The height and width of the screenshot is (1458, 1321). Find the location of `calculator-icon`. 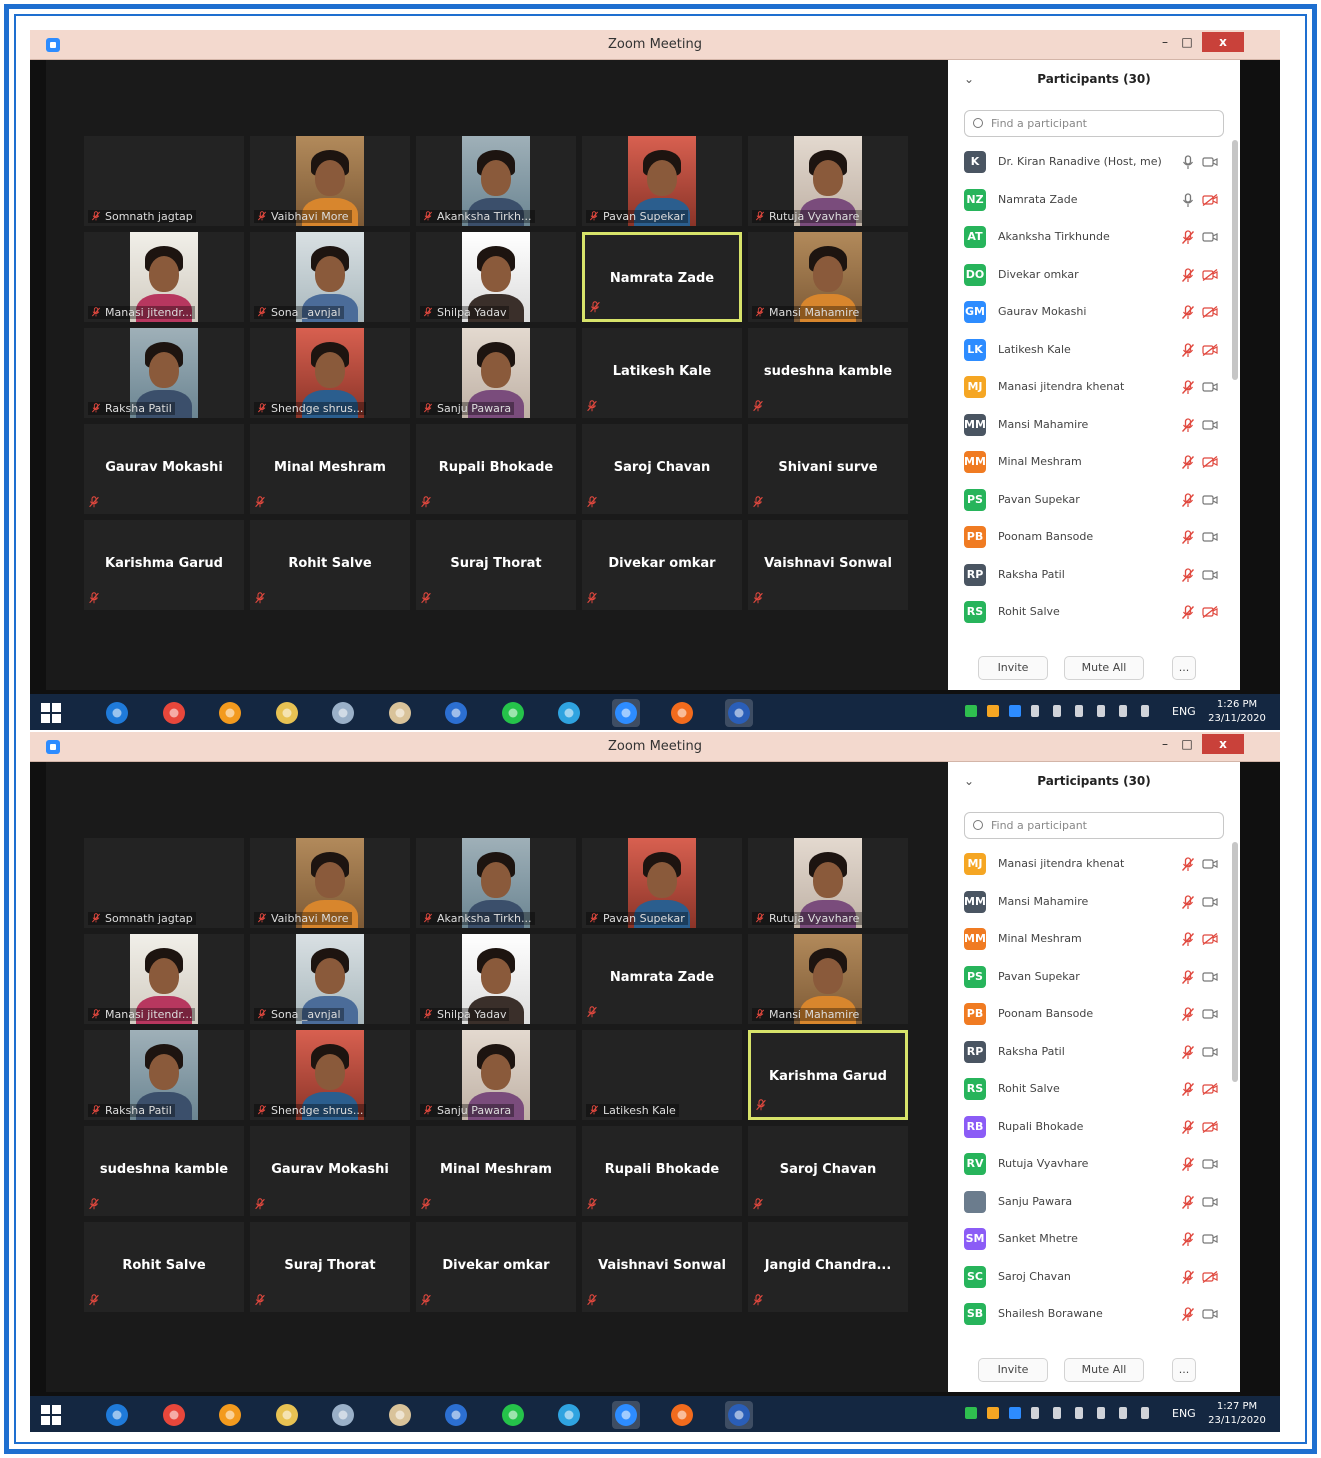

calculator-icon is located at coordinates (343, 1415).